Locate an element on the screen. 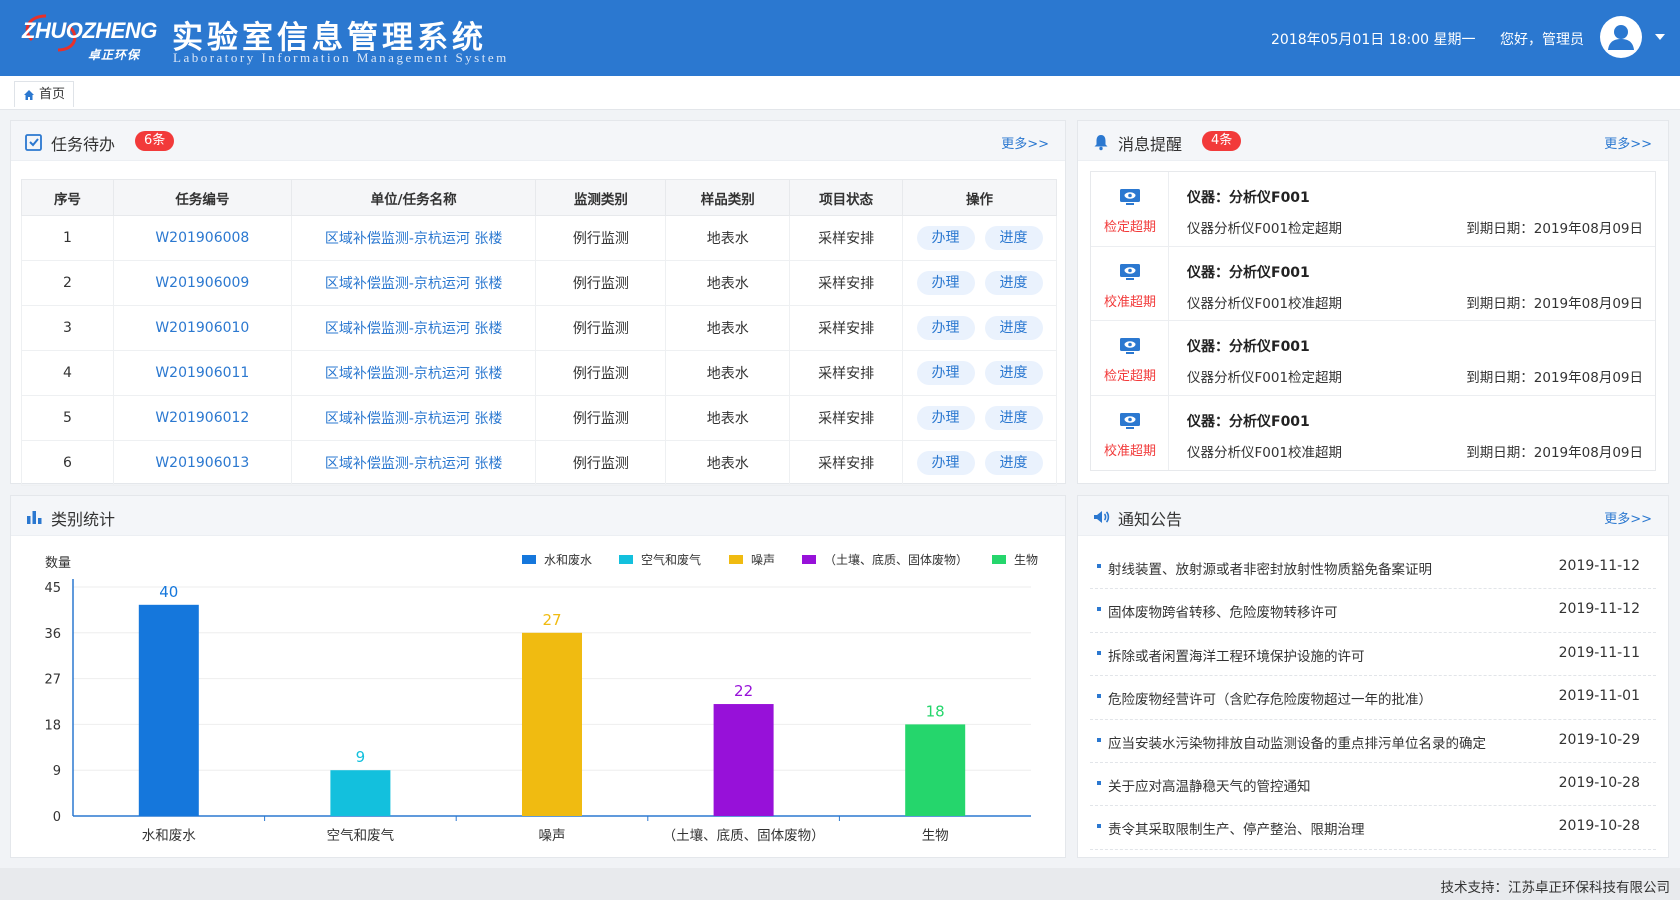 This screenshot has height=900, width=1680. notice-item: 责令其采取限制生产、停产整治、限期治理 2019-10-28 is located at coordinates (1373, 828).